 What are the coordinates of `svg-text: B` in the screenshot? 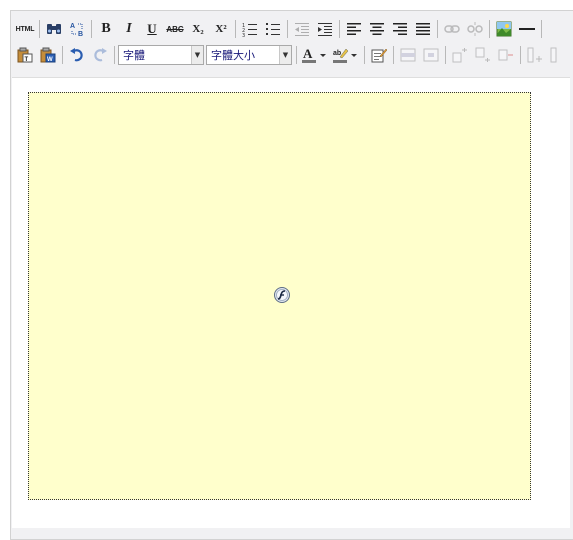 It's located at (80, 34).